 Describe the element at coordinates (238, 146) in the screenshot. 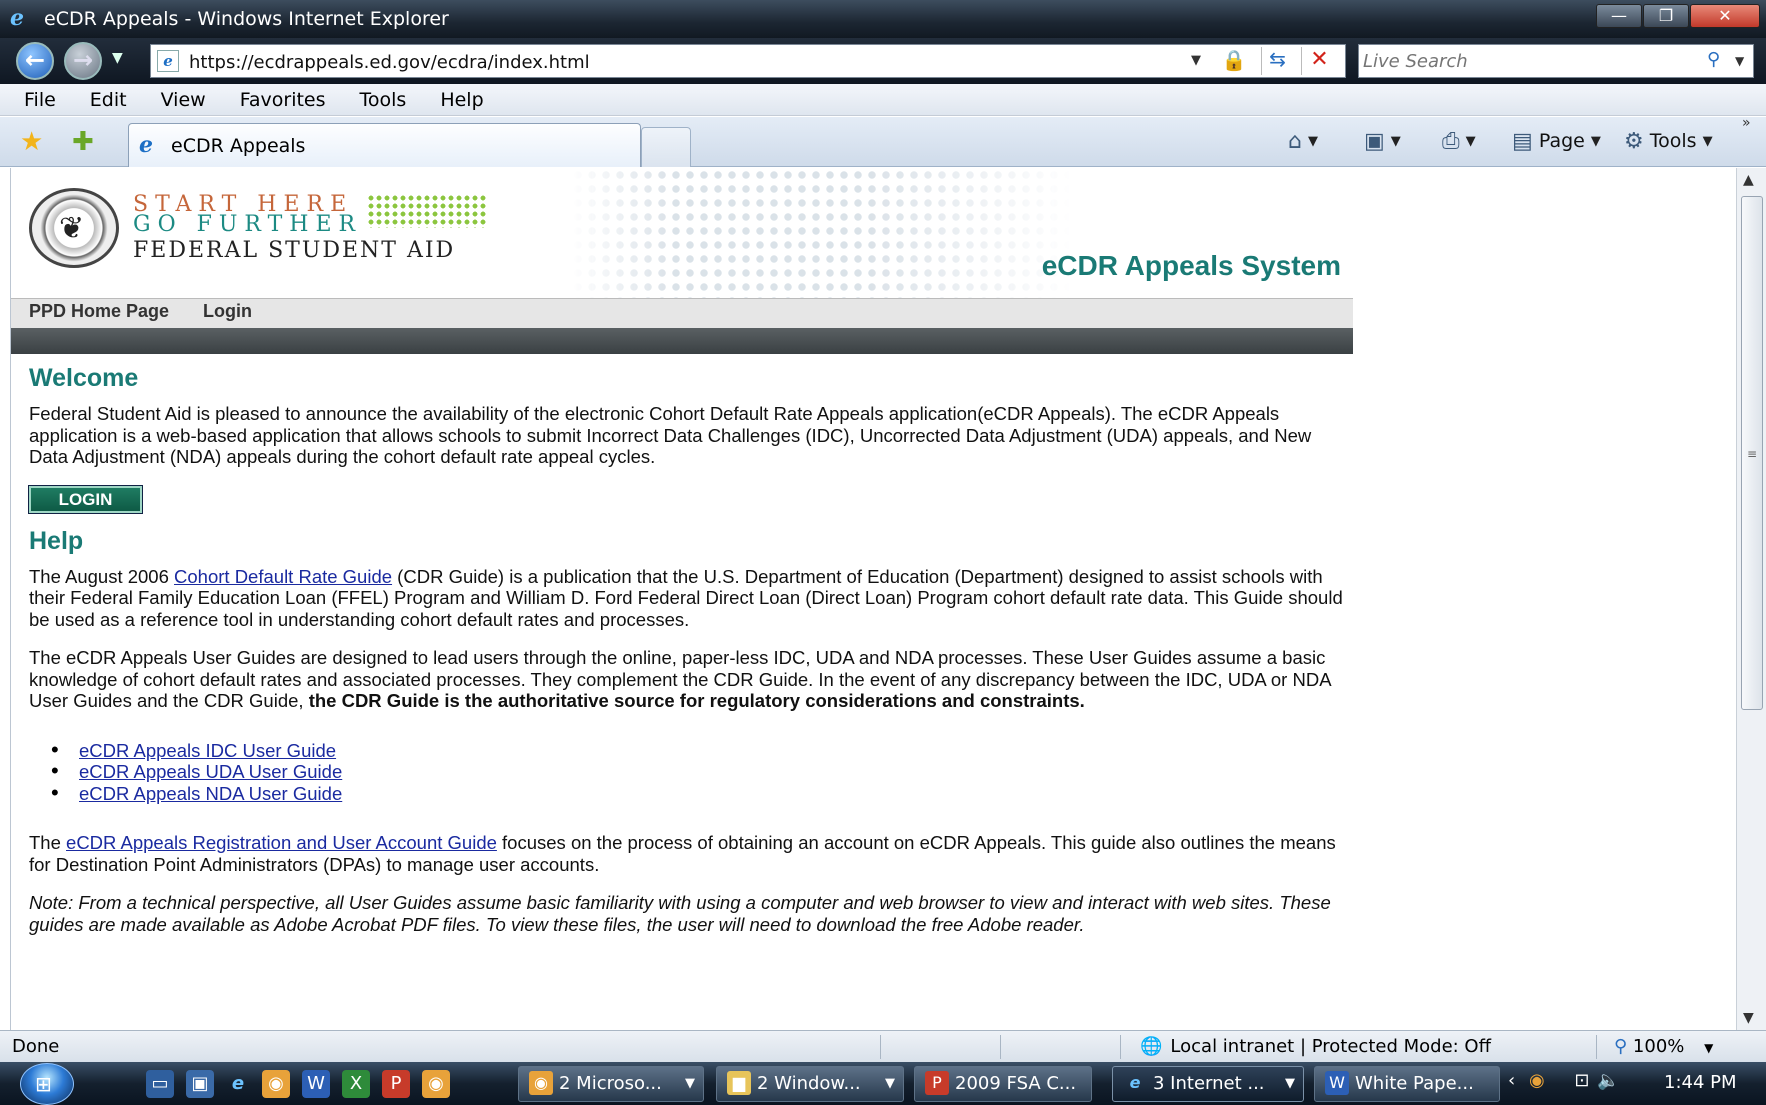

I see `tab-label: eCDR Appeals` at that location.